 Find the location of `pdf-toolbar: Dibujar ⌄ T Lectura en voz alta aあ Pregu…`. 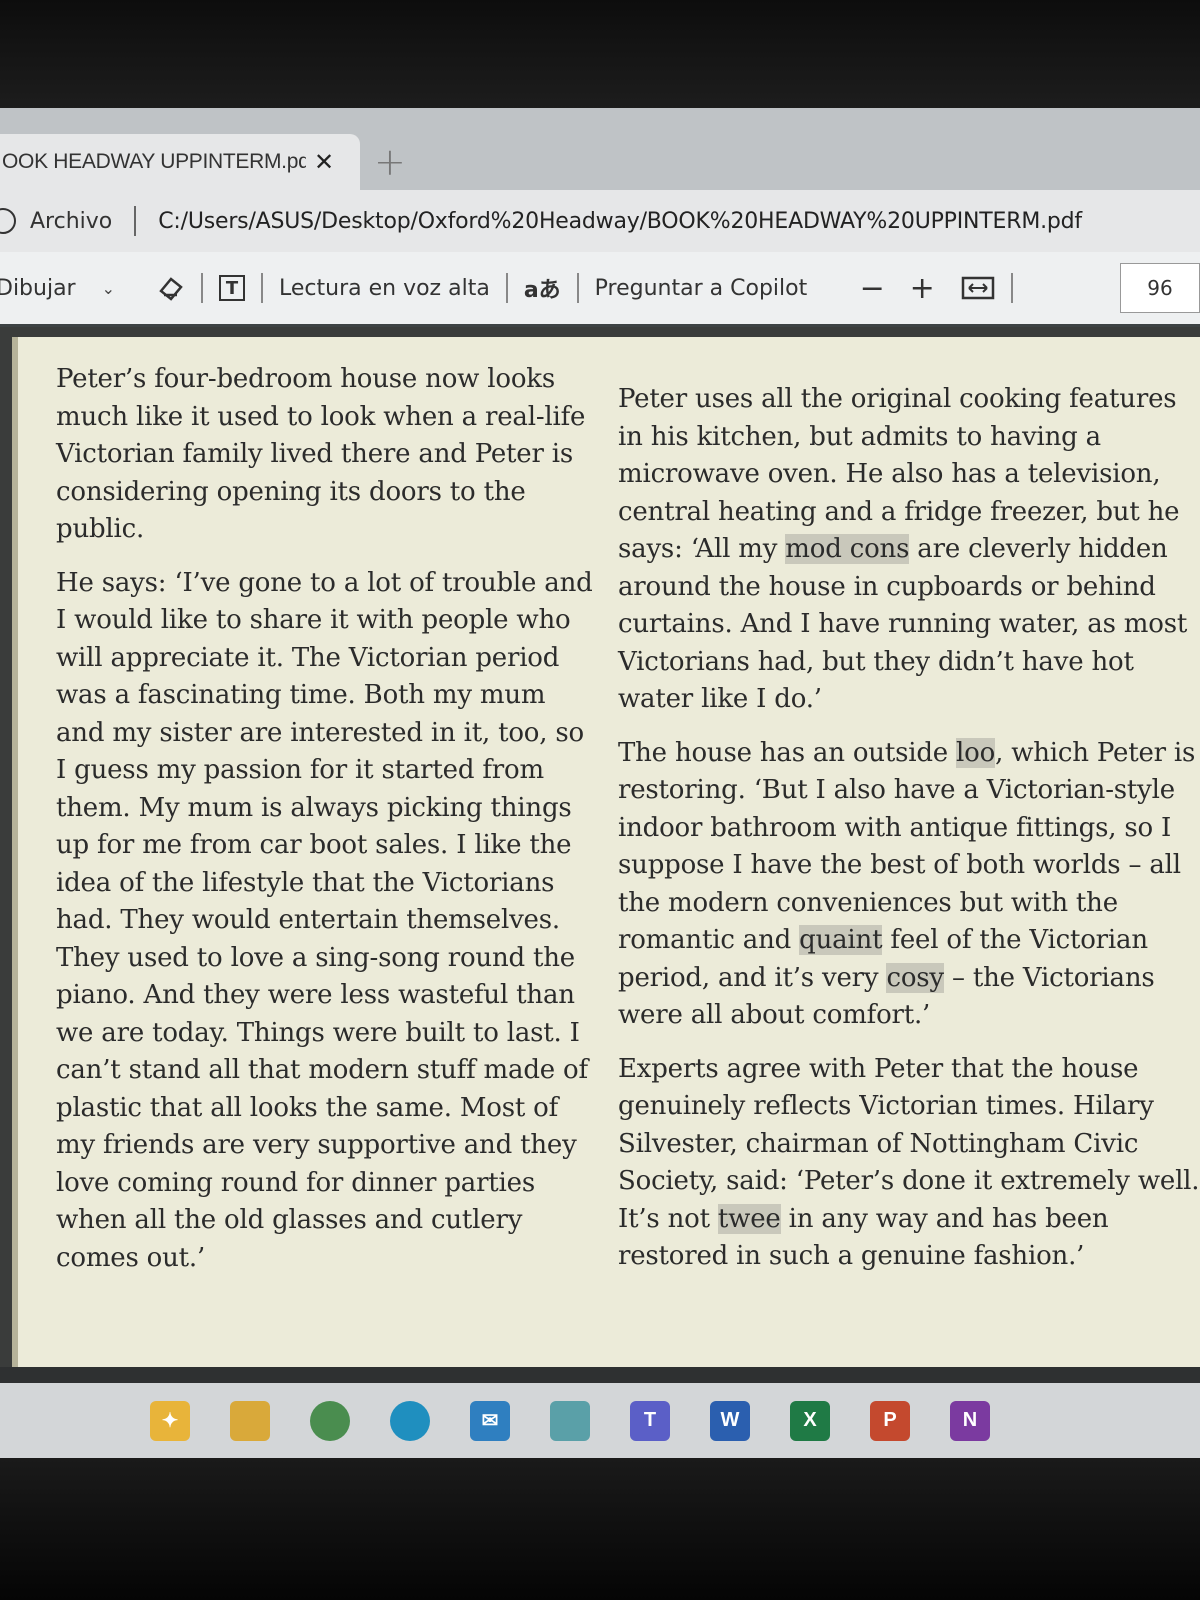

pdf-toolbar: Dibujar ⌄ T Lectura en voz alta aあ Pregu… is located at coordinates (600, 289).